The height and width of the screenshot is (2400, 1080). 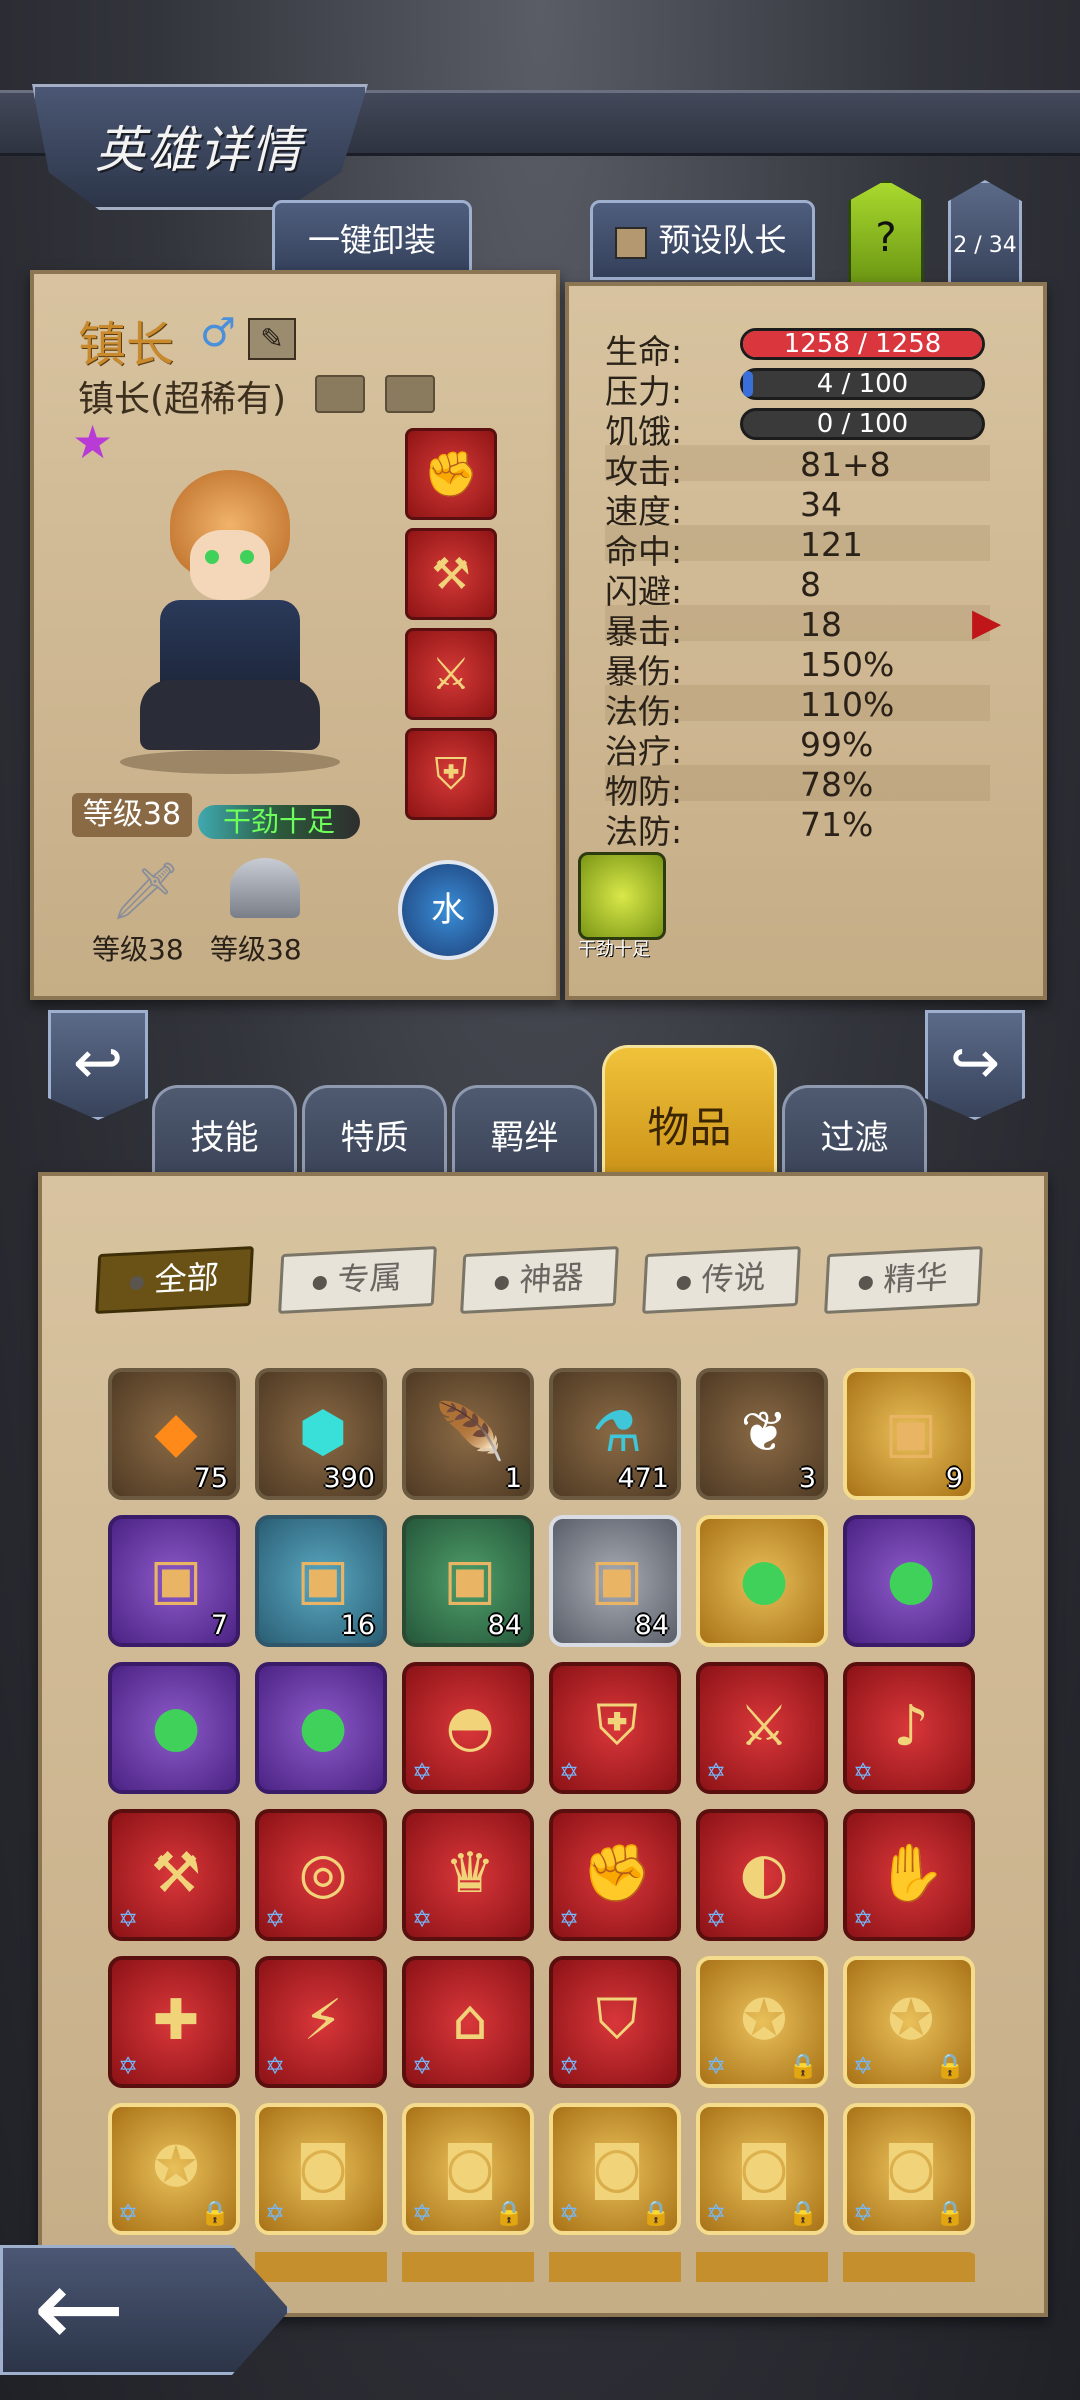 What do you see at coordinates (321, 2169) in the screenshot?
I see `inventory-item: ◙ ✡` at bounding box center [321, 2169].